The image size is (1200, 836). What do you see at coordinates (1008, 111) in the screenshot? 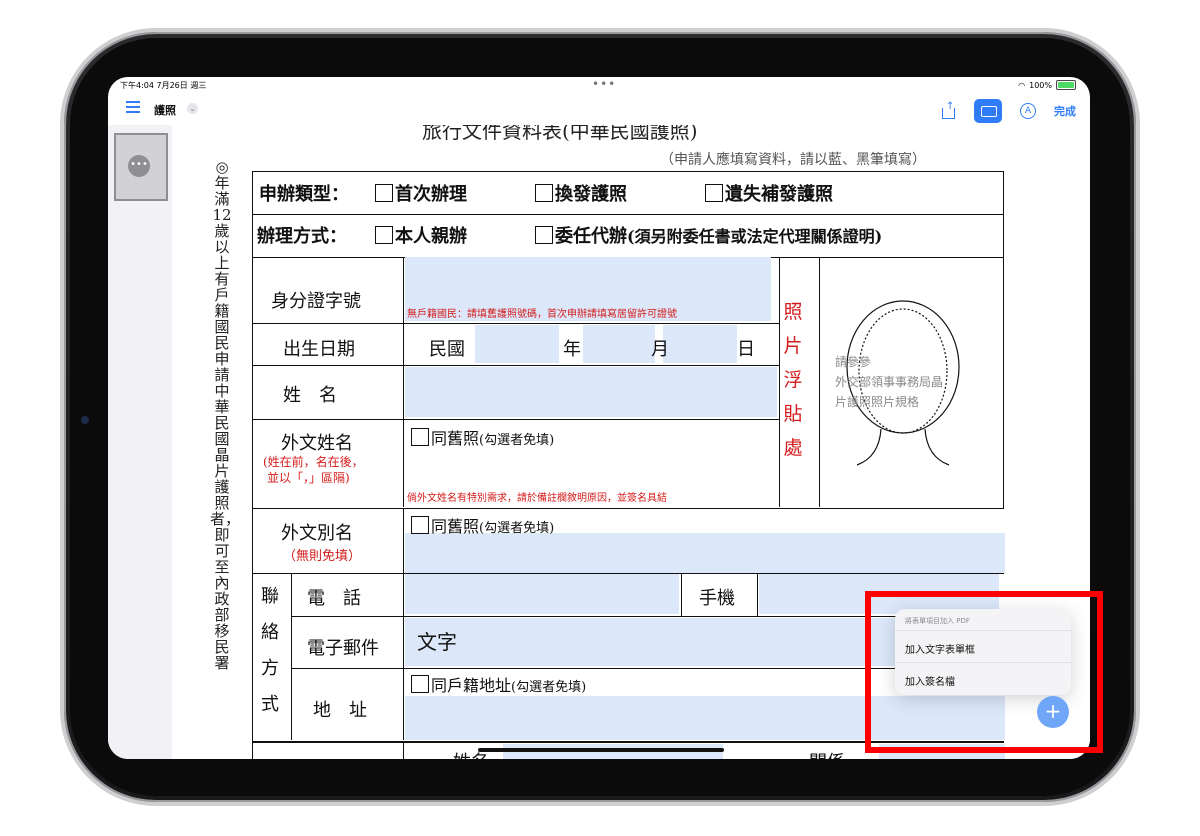
I see `toolbar-actions: ↑ A 完成` at bounding box center [1008, 111].